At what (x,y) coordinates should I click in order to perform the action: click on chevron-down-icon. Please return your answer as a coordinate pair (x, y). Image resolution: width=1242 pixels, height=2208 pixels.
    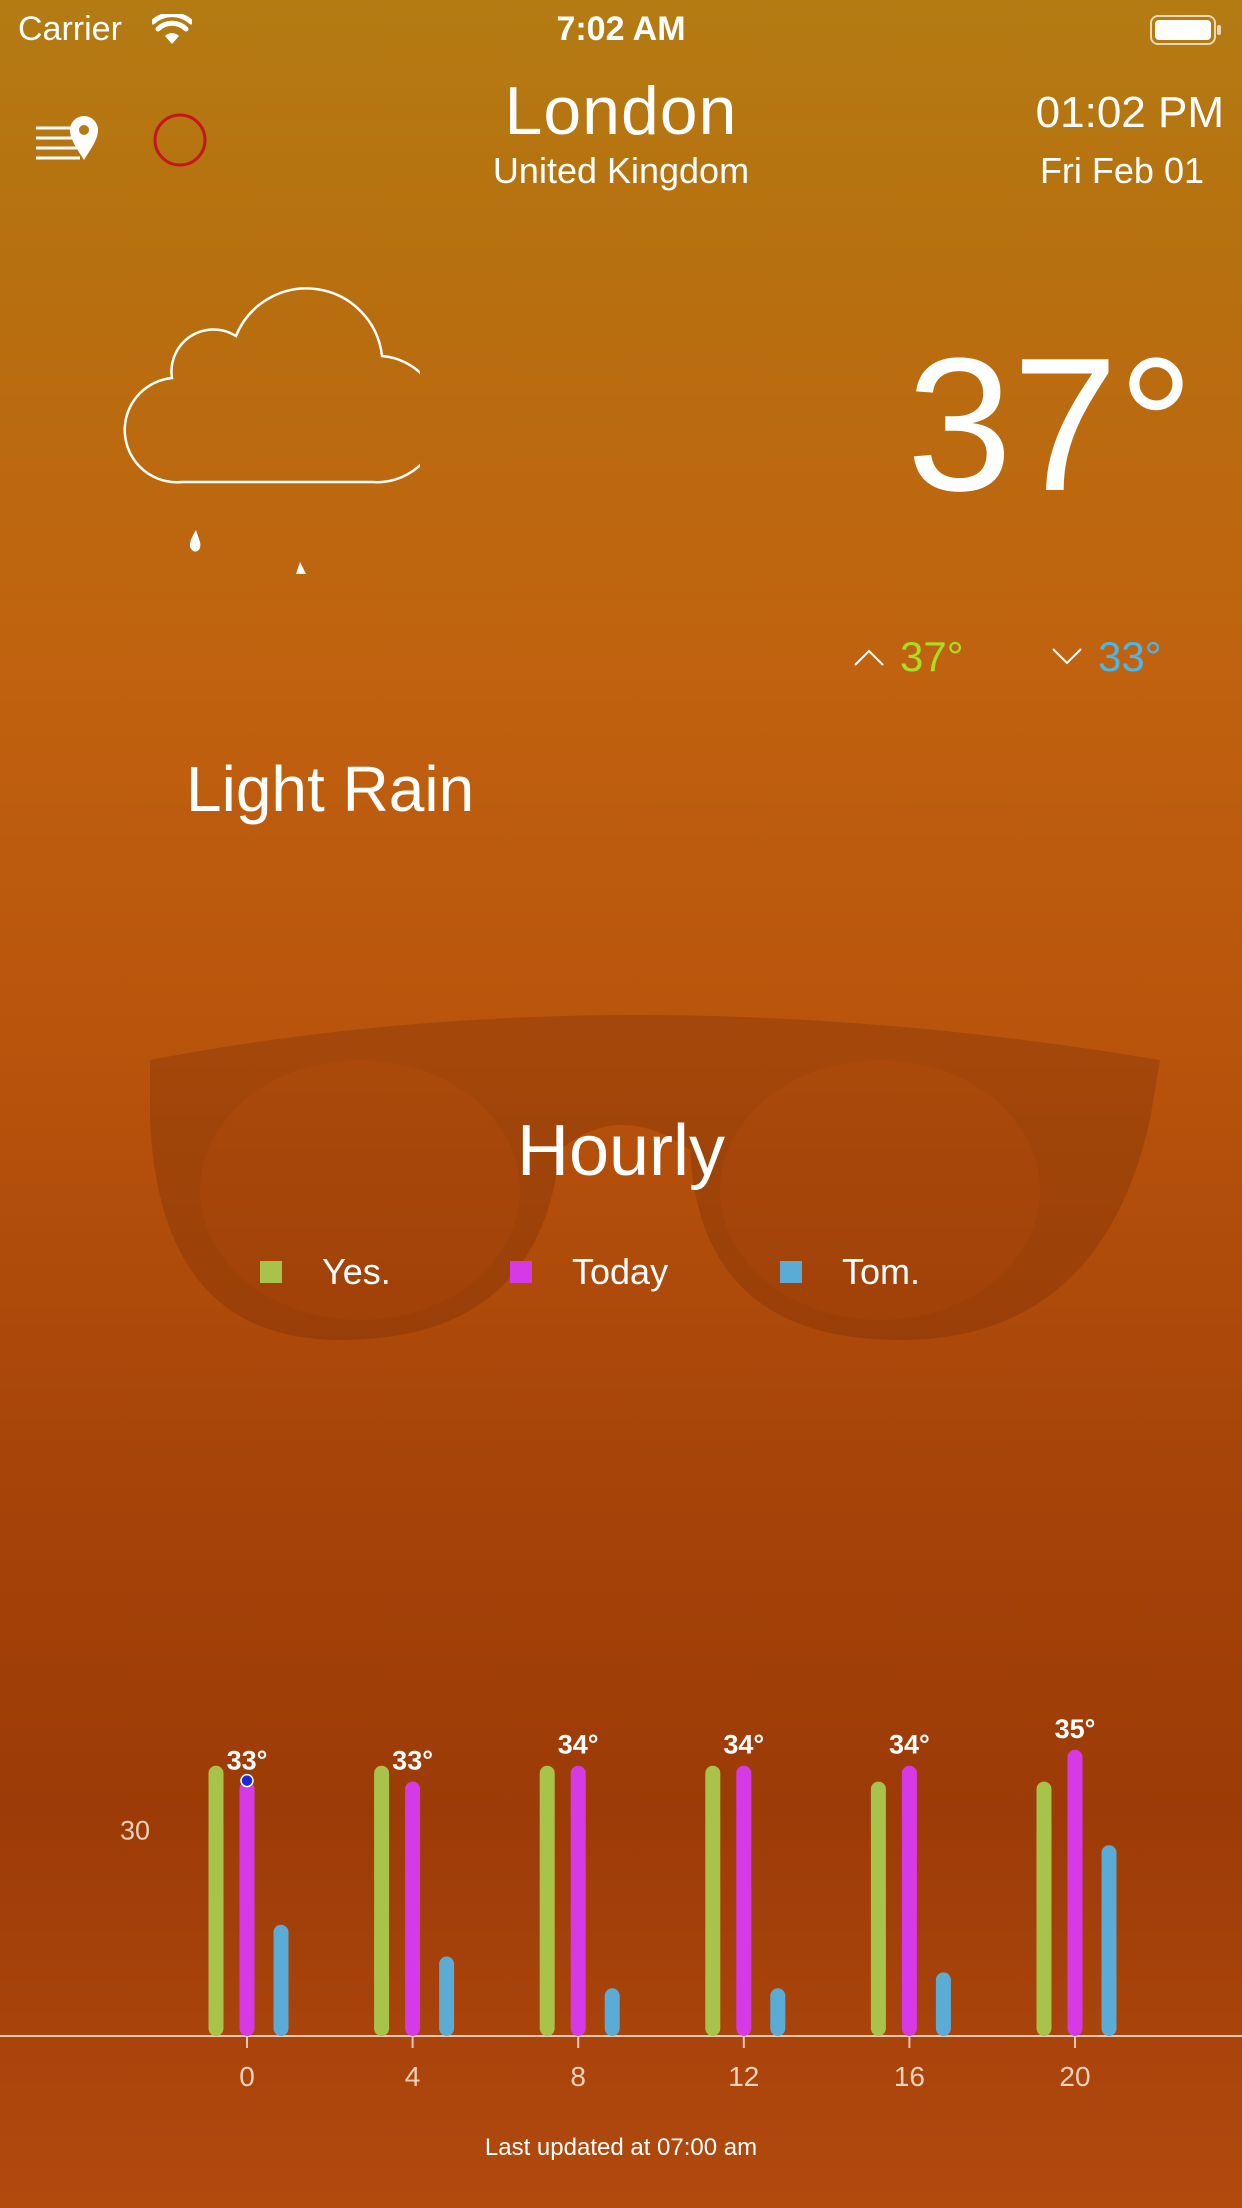
    Looking at the image, I should click on (1067, 656).